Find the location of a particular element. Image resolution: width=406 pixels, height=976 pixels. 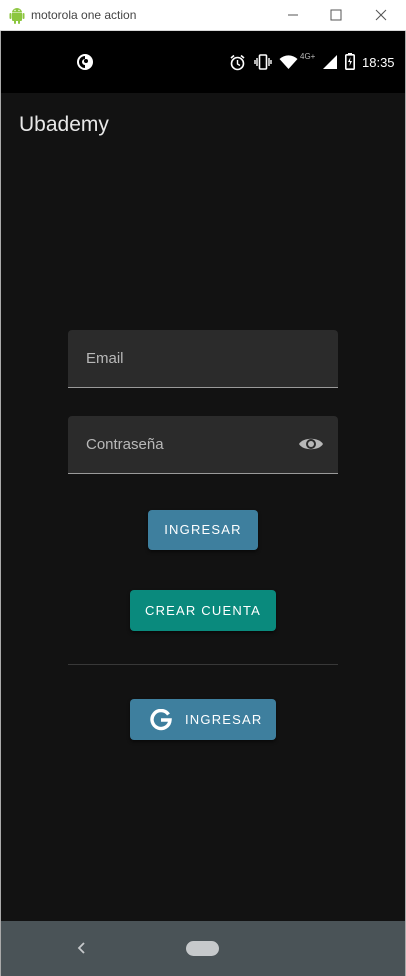

divider is located at coordinates (203, 664).